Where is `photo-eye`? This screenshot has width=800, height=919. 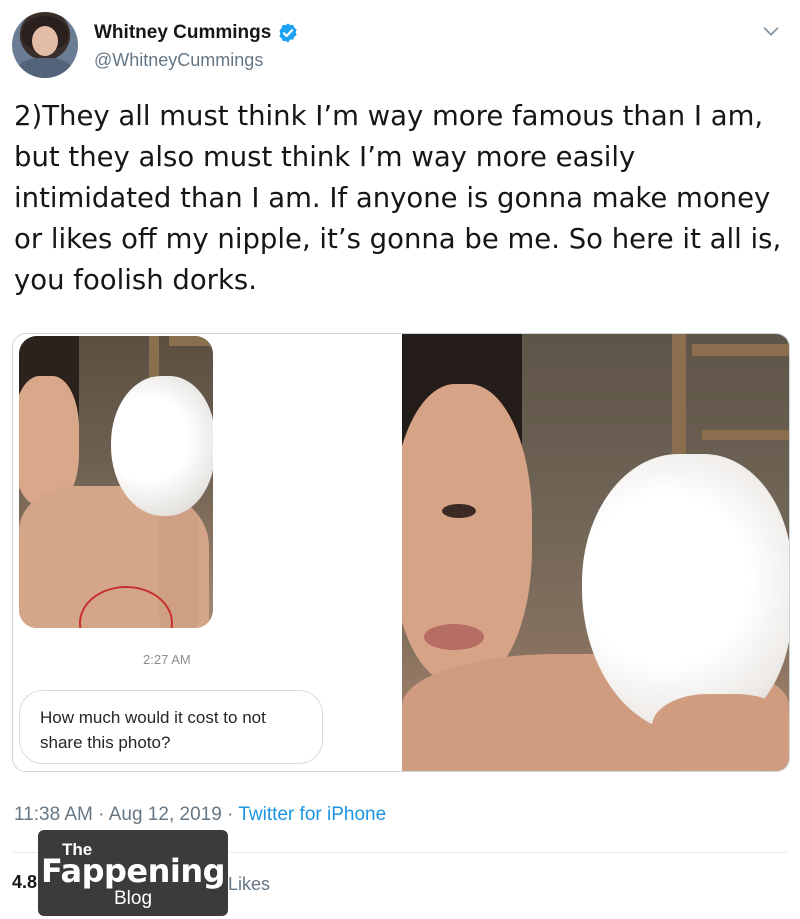 photo-eye is located at coordinates (459, 511).